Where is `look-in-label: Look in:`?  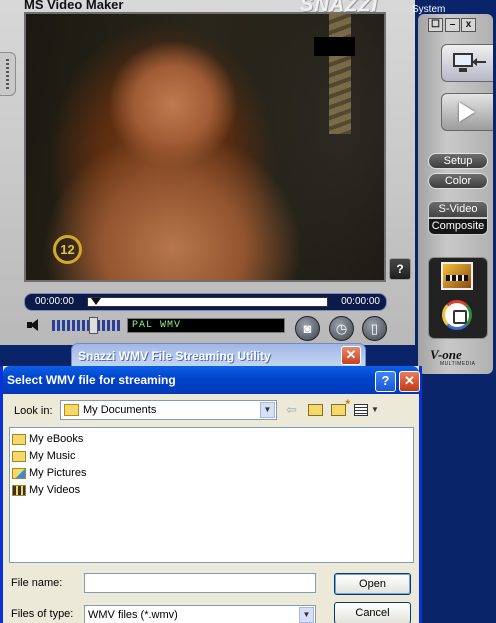 look-in-label: Look in: is located at coordinates (33, 411).